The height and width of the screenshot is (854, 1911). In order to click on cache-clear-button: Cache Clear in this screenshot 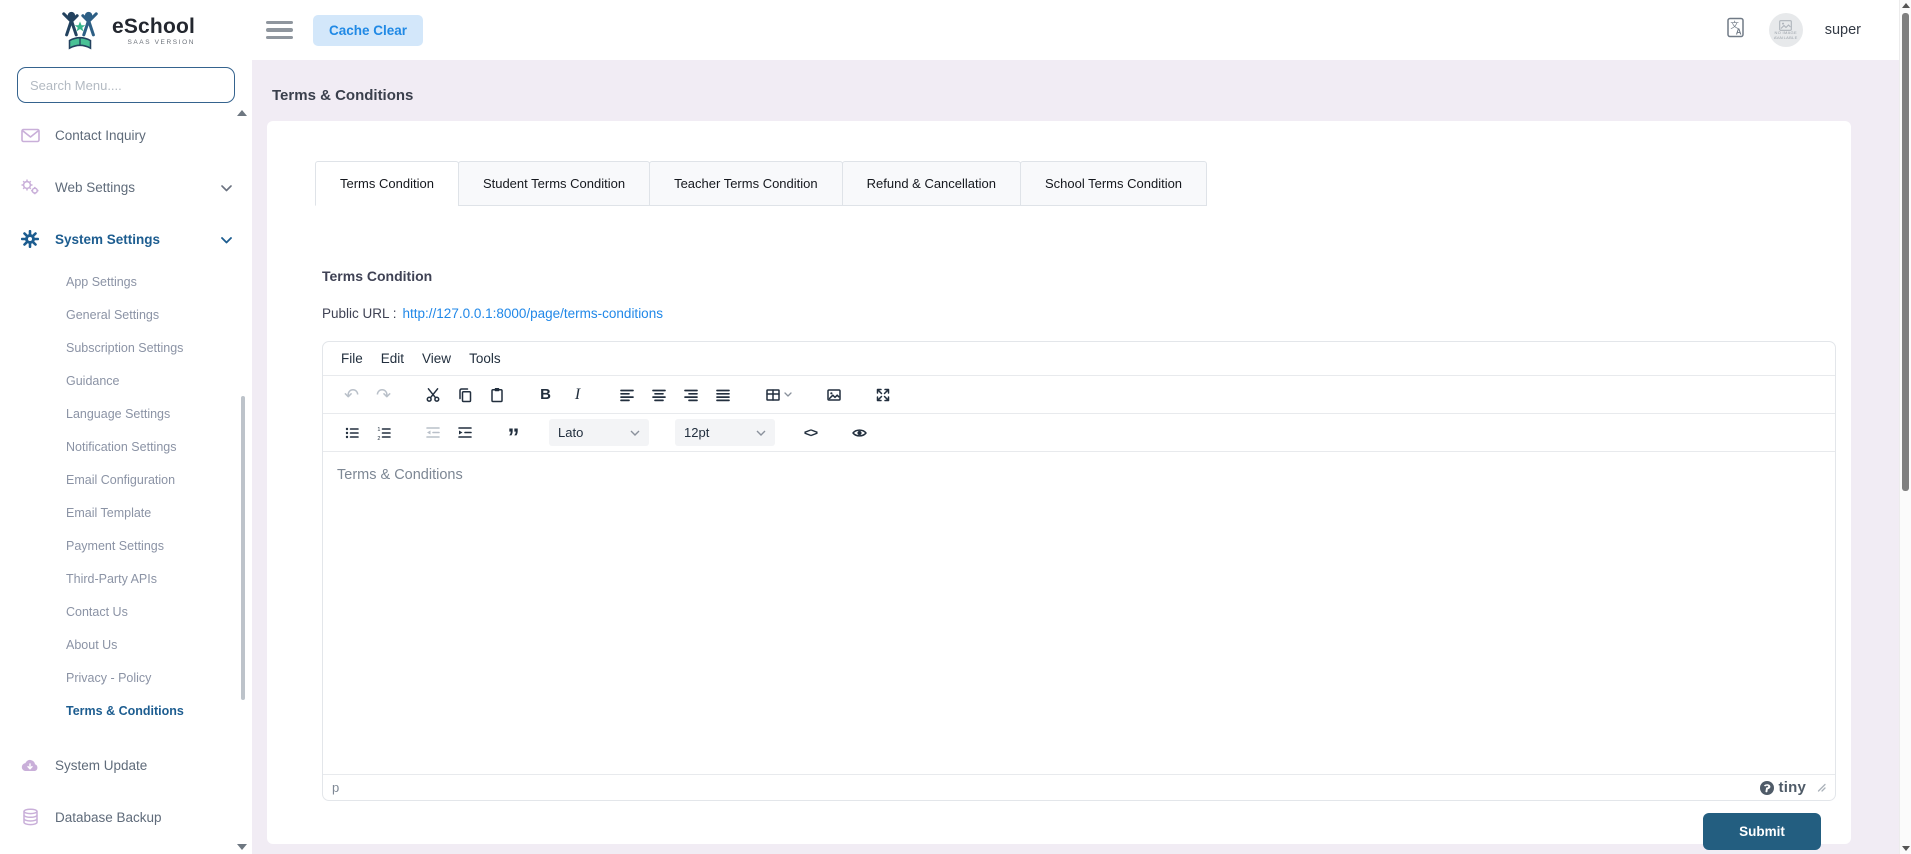, I will do `click(368, 30)`.